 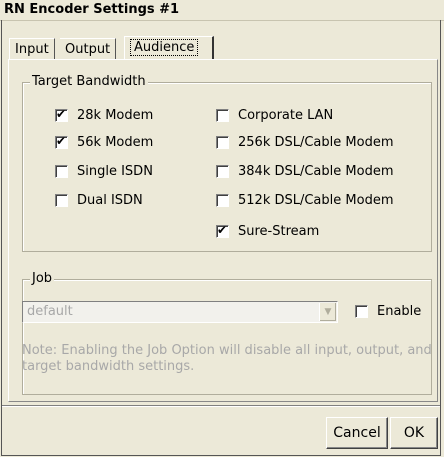 I want to click on checkbox-384k-dsl: 384k DSL/Cable Modem, so click(x=304, y=171).